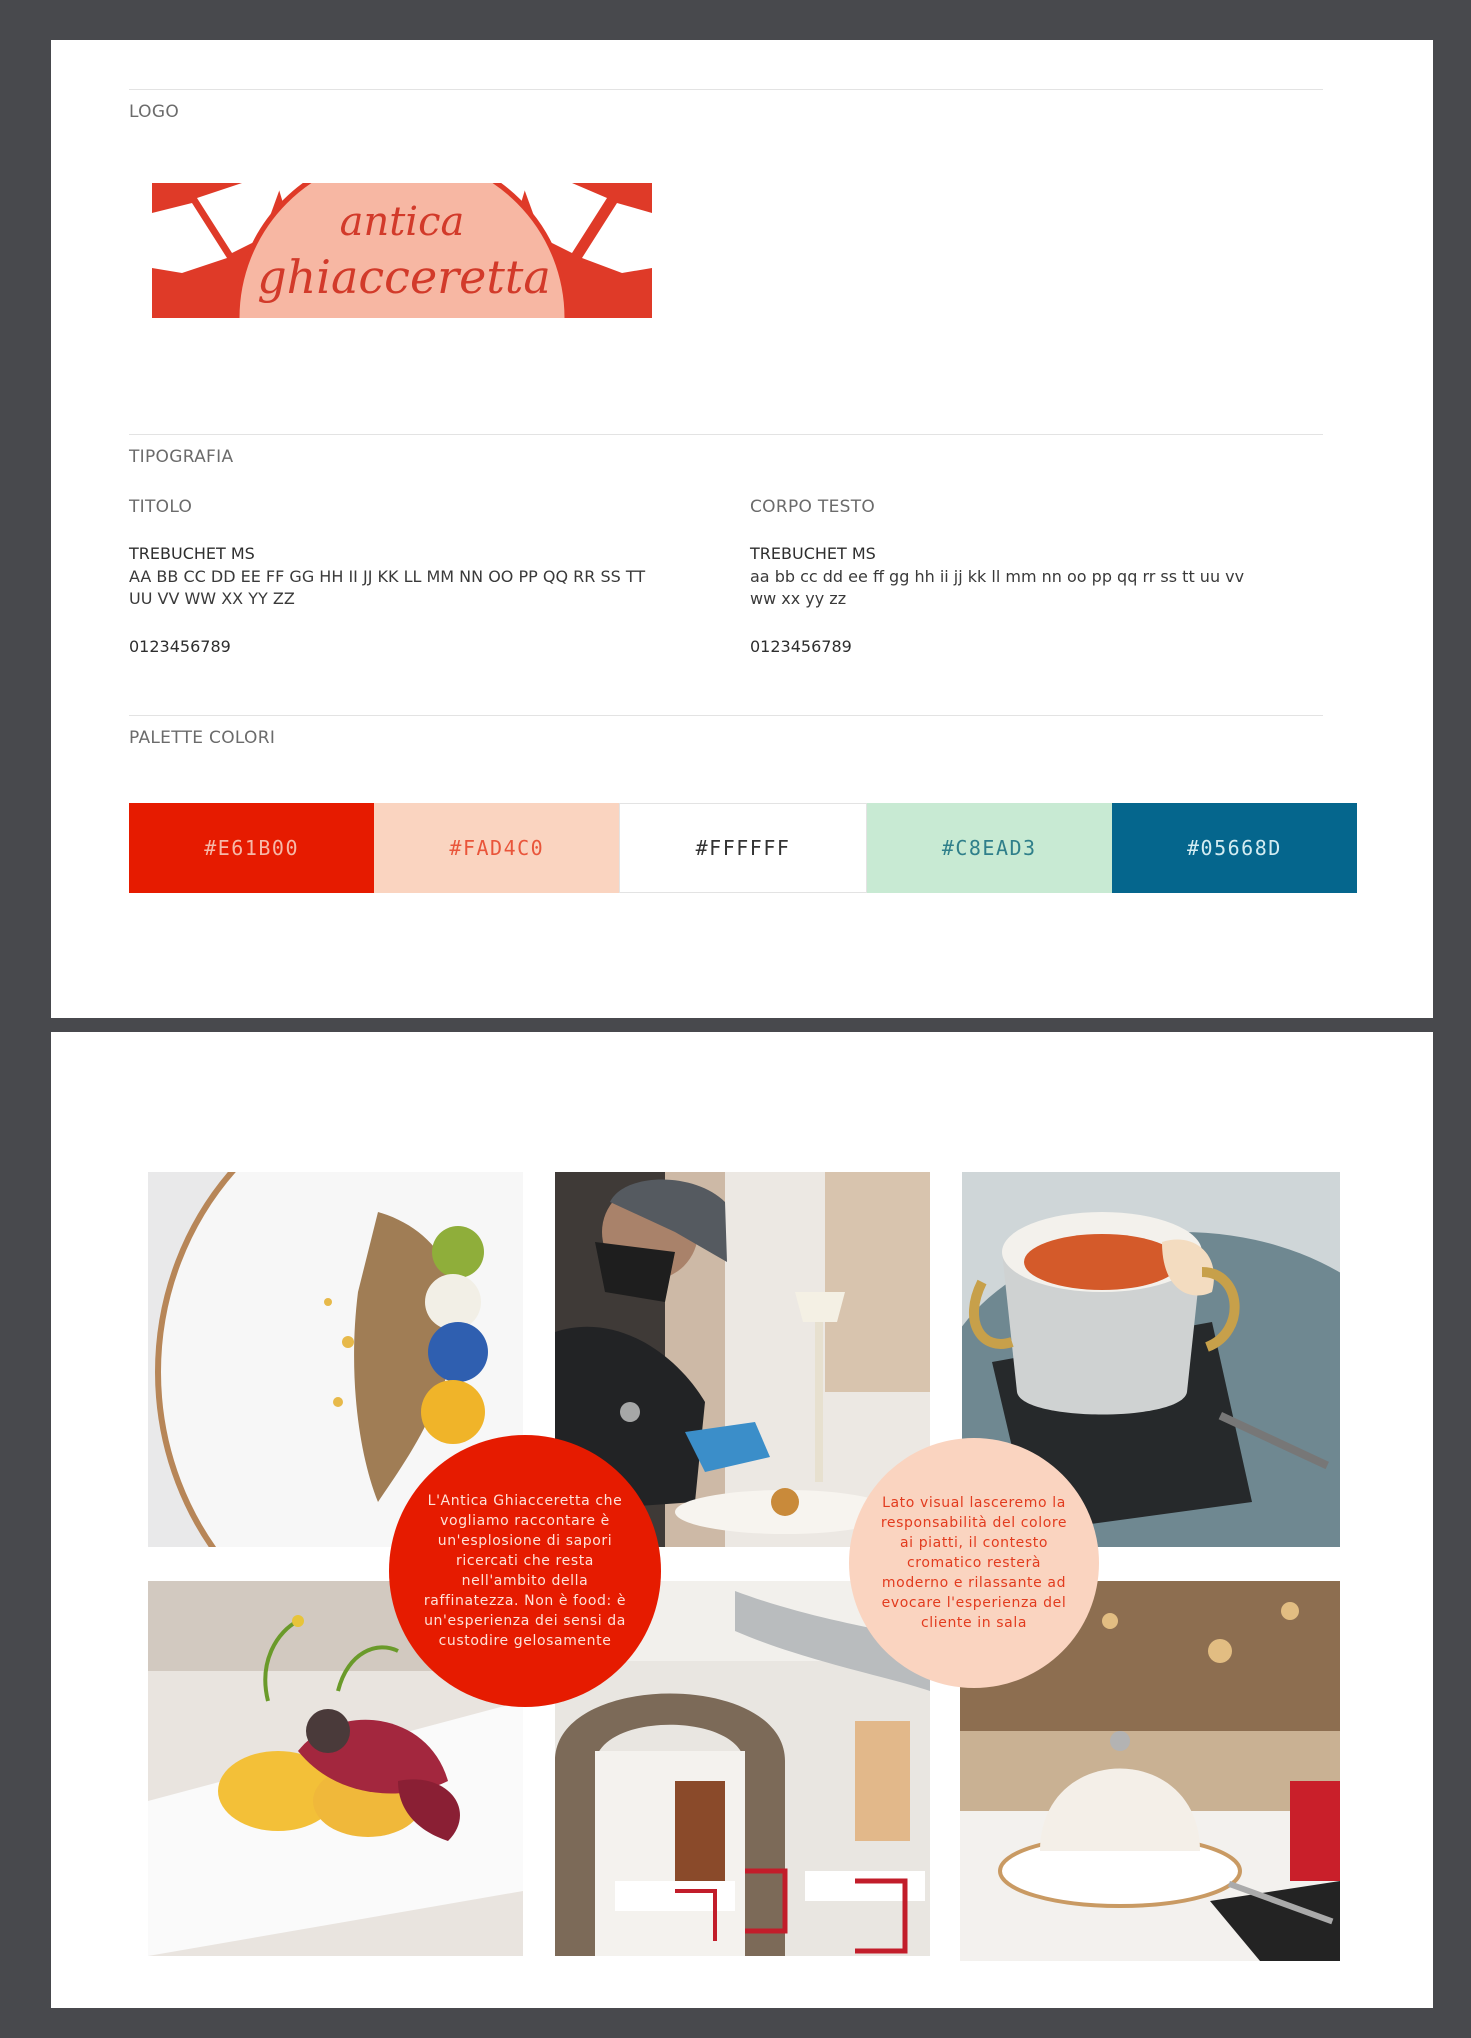  I want to click on color-swatch: #FFFFFF, so click(743, 848).